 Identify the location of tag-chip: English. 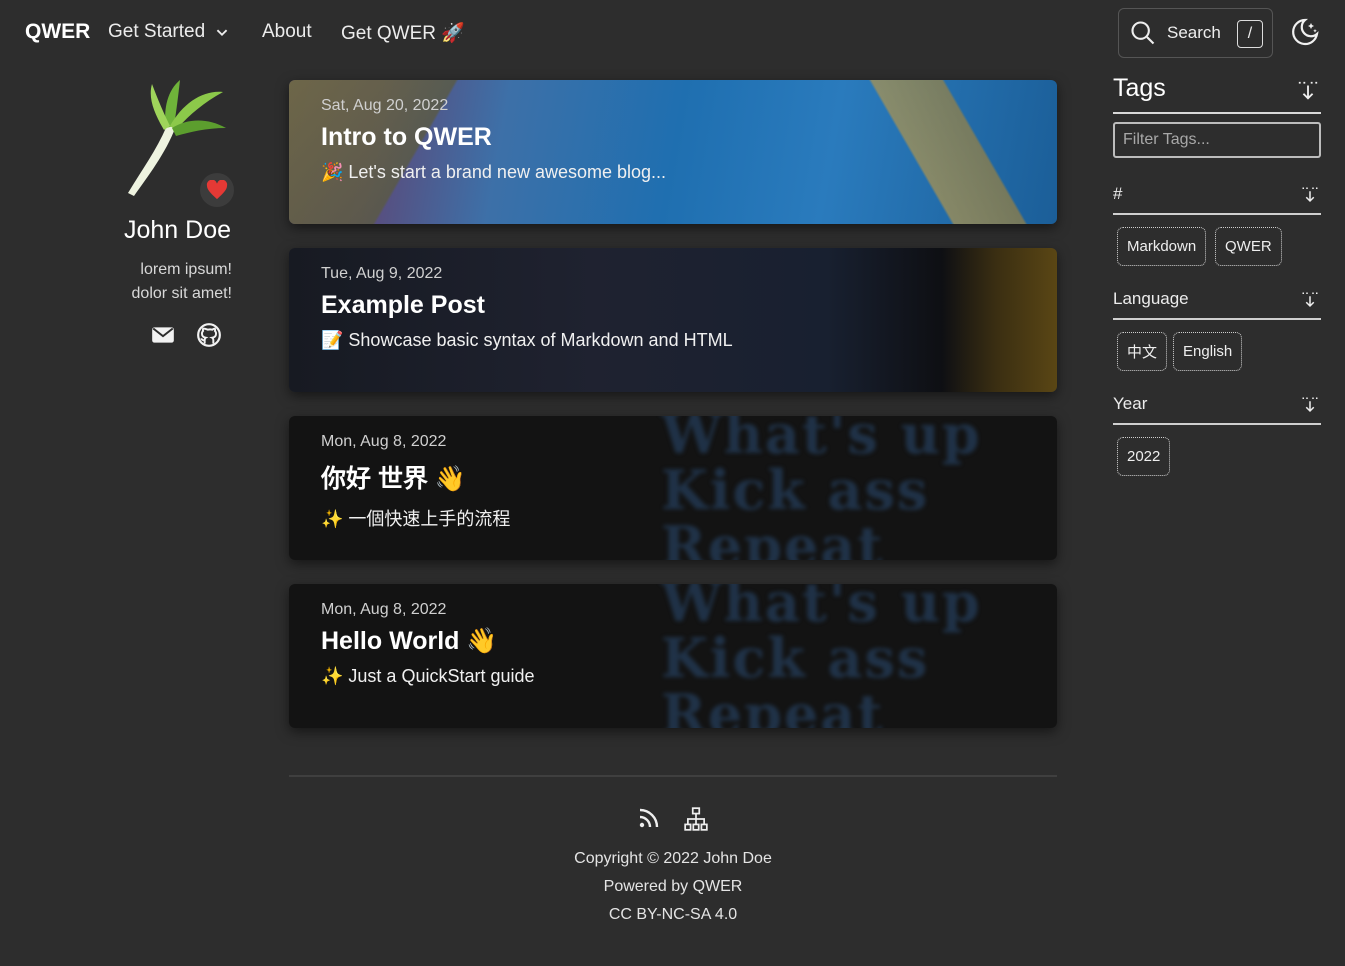
(1208, 351).